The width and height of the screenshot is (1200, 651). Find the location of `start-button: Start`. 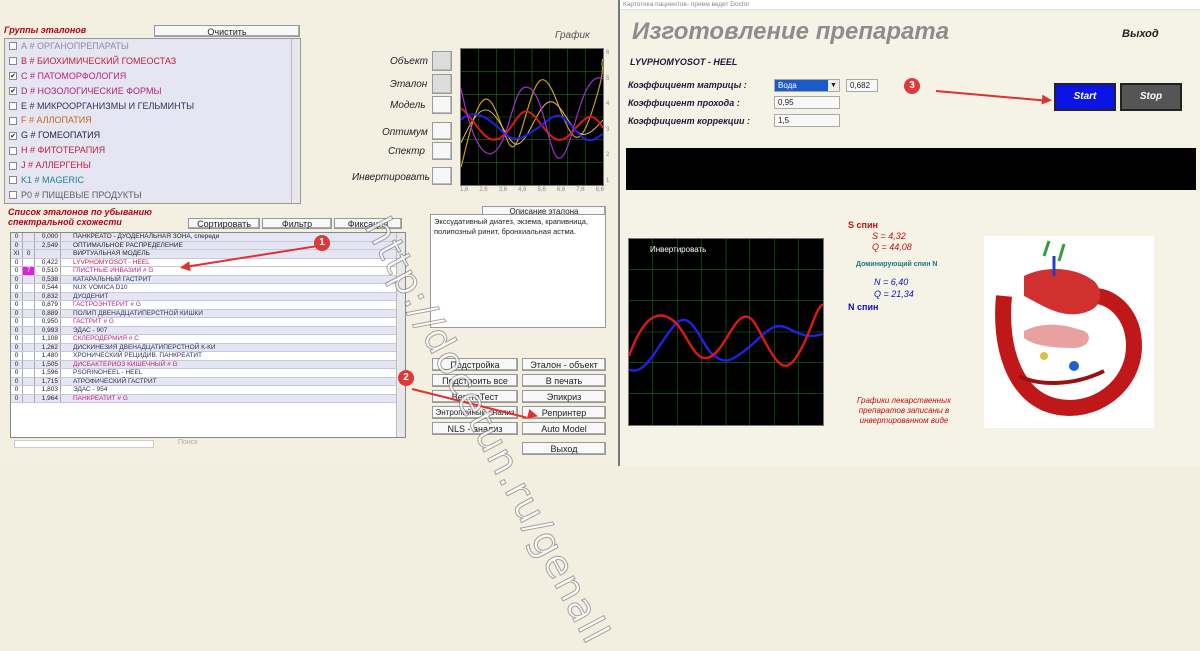

start-button: Start is located at coordinates (1085, 97).